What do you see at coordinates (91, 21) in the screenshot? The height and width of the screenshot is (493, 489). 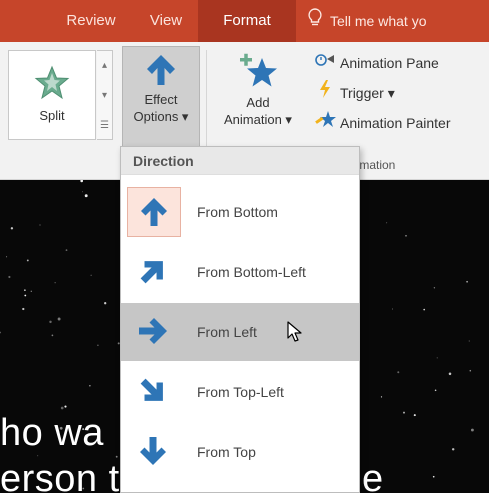 I see `tab-review: Review` at bounding box center [91, 21].